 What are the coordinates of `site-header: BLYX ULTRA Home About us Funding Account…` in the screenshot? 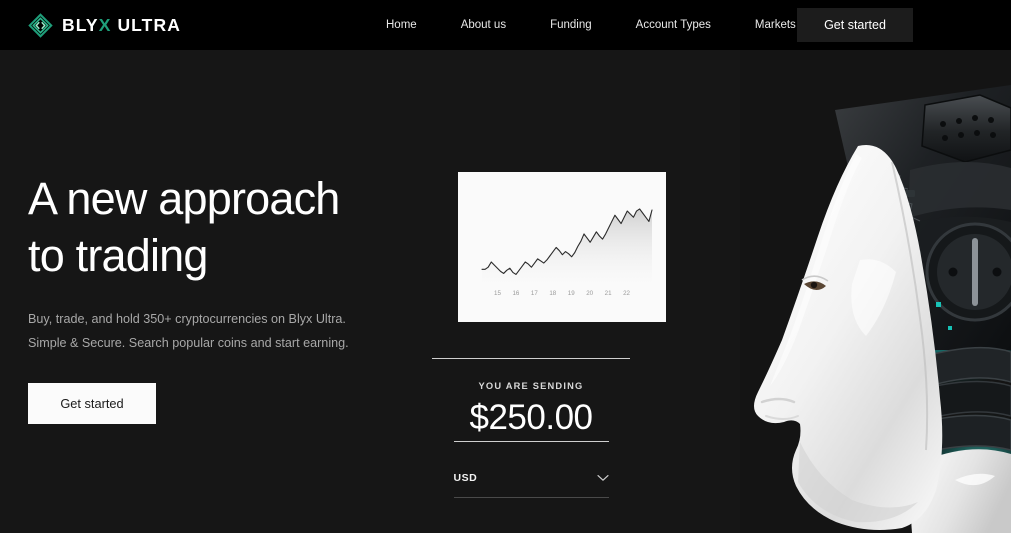 It's located at (505, 25).